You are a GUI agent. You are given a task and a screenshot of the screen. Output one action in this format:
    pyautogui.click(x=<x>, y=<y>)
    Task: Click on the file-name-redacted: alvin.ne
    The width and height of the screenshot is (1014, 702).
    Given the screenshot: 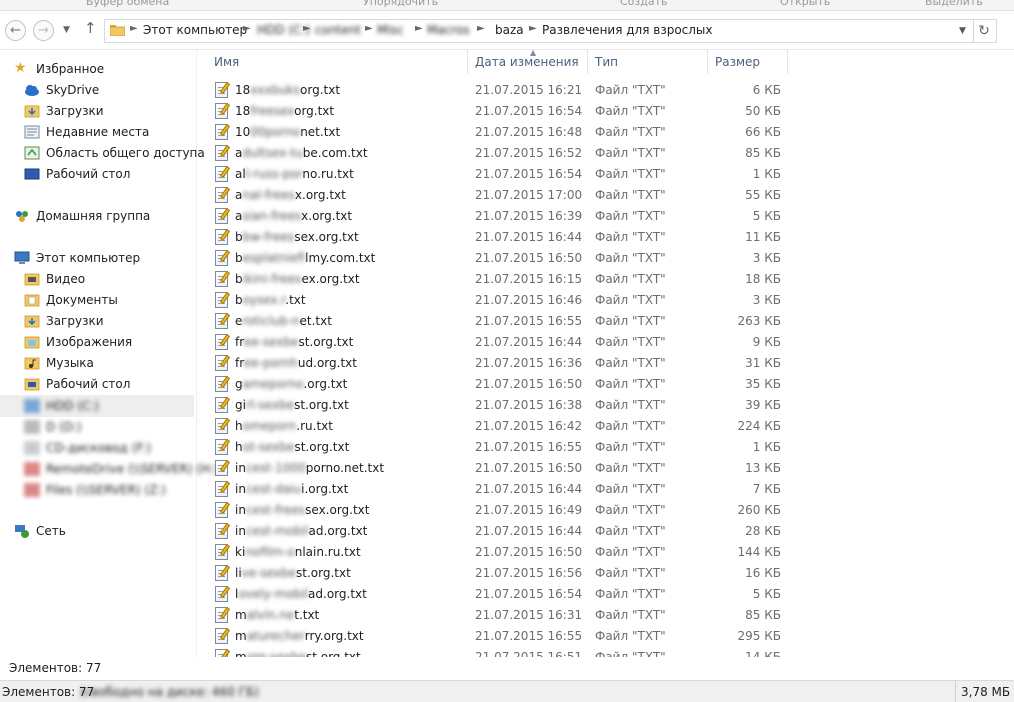 What is the action you would take?
    pyautogui.click(x=270, y=615)
    